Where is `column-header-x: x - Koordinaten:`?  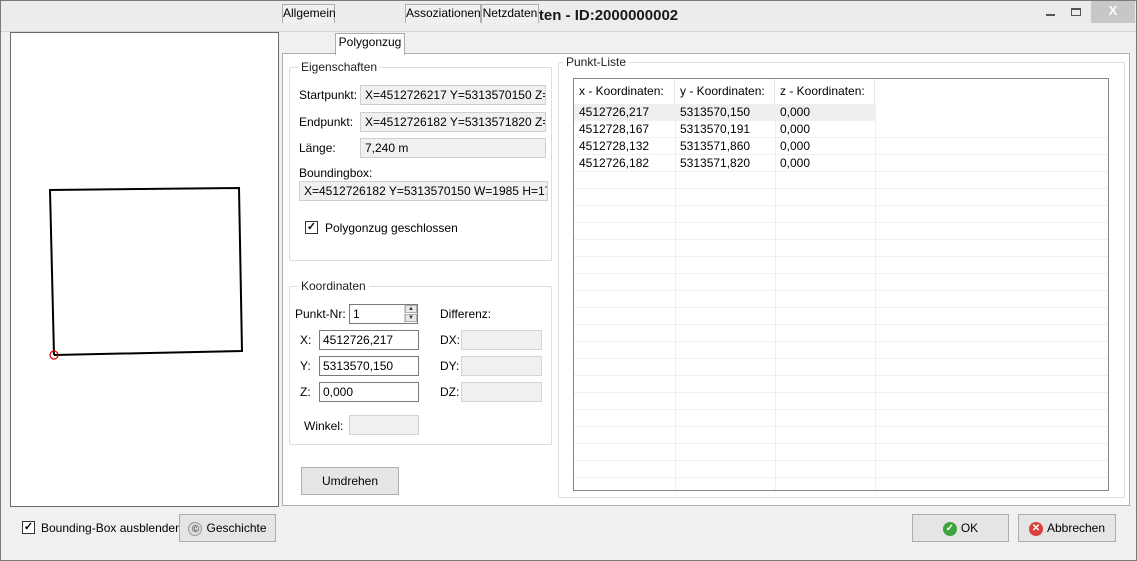
column-header-x: x - Koordinaten: is located at coordinates (624, 91).